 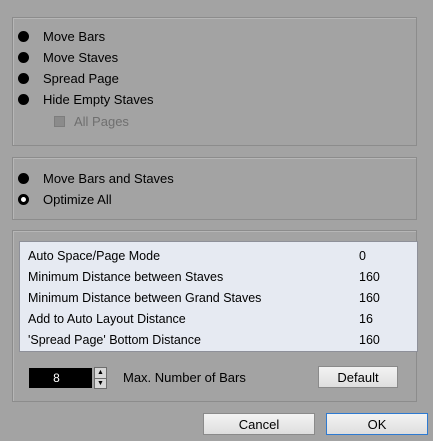 I want to click on parameter-name: Auto Space/Page Mode, so click(x=94, y=255).